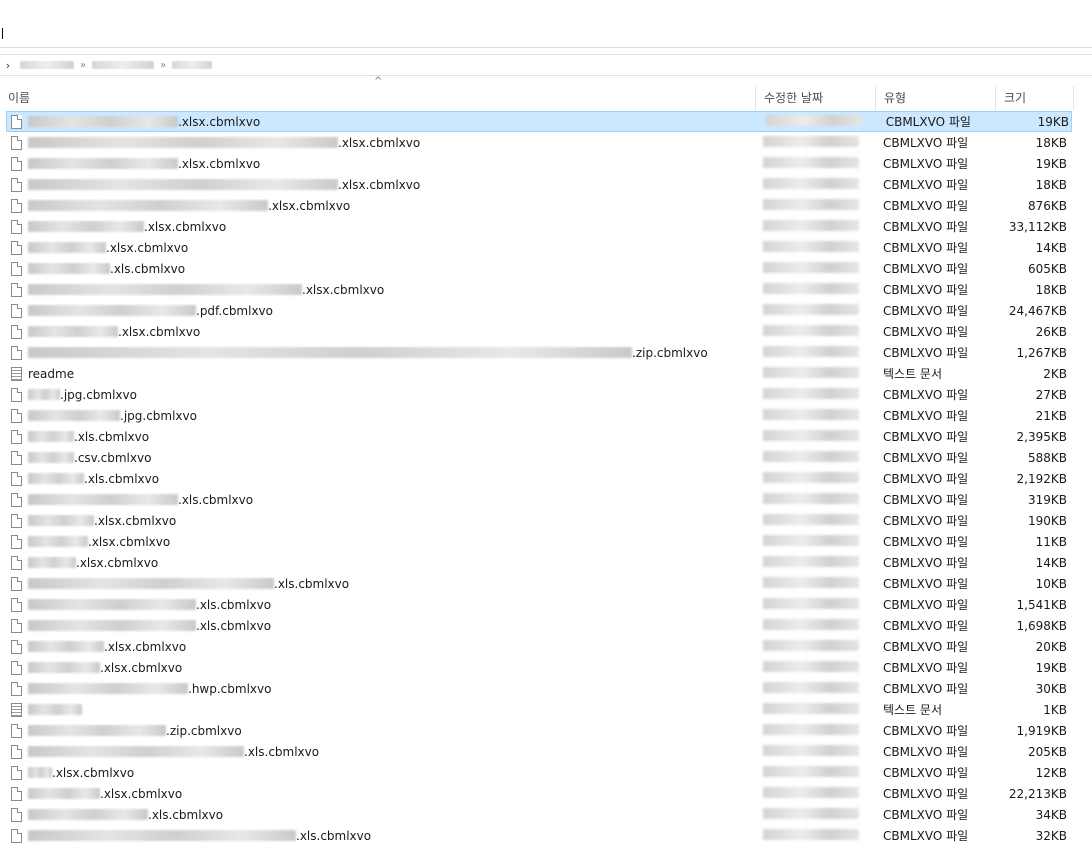 Image resolution: width=1092 pixels, height=850 pixels. I want to click on file-row: .xls.cbmlxvo CBMLXVO 파일 34KB, so click(546, 814).